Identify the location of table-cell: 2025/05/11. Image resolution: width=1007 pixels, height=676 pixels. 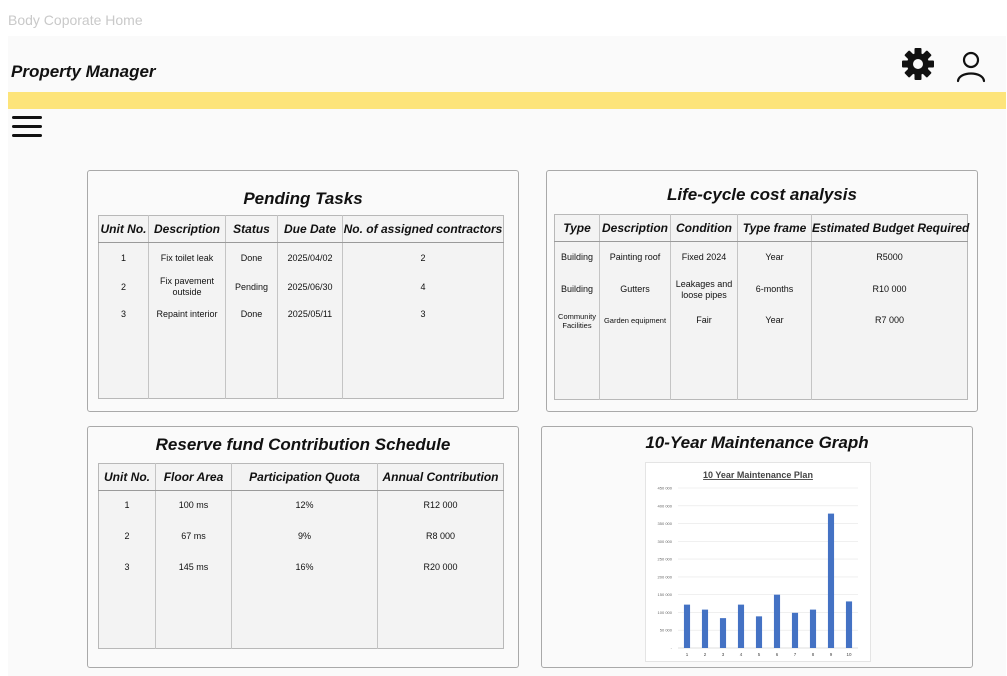
(310, 314).